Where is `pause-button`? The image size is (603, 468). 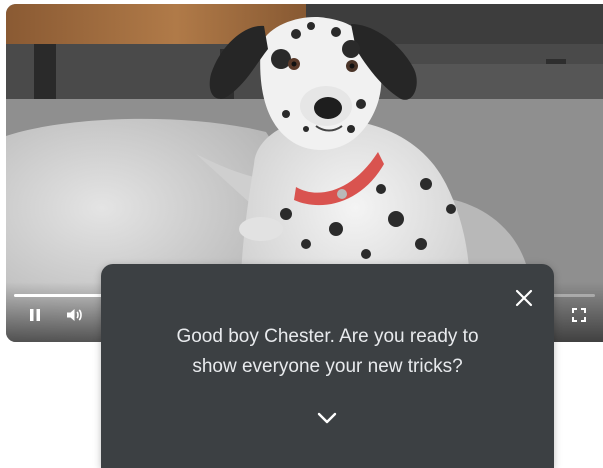 pause-button is located at coordinates (35, 315).